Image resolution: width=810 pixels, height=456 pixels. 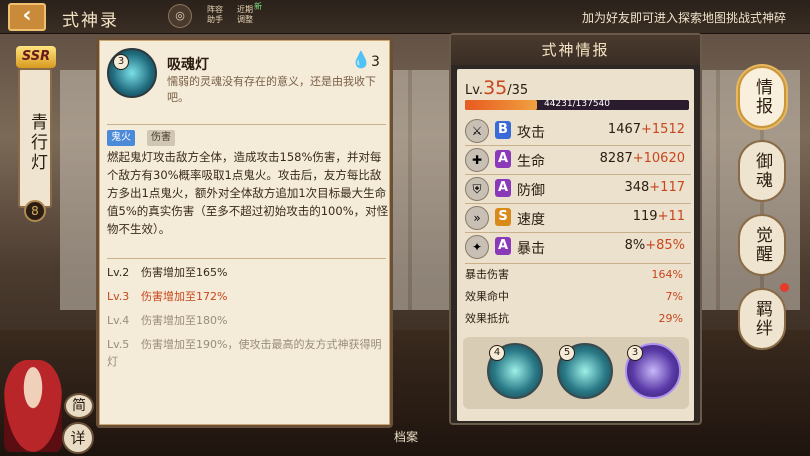 I want to click on onibi-icon: 💧, so click(x=361, y=59).